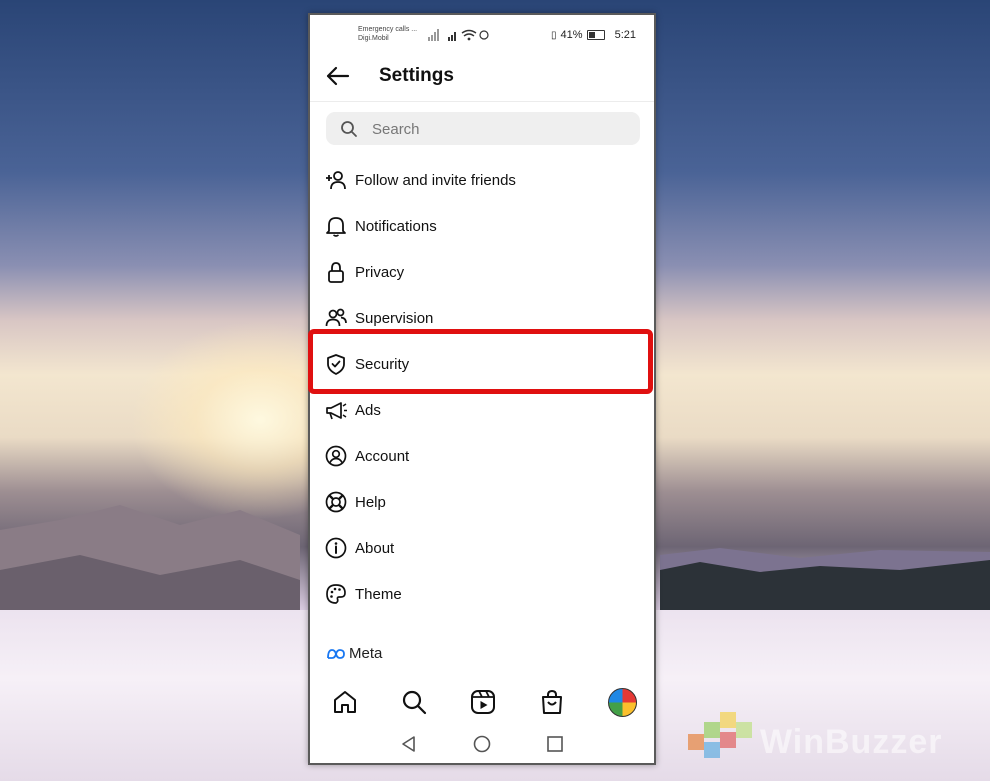 This screenshot has height=781, width=990. I want to click on search-input, so click(502, 129).